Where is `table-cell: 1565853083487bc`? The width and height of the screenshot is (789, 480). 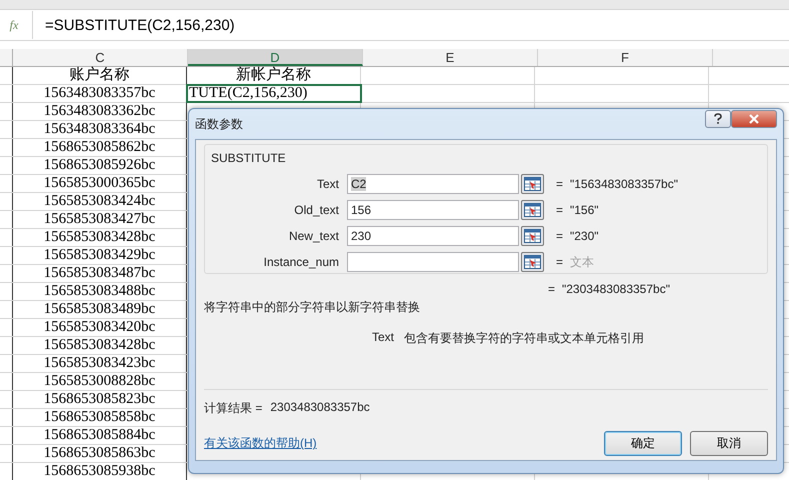 table-cell: 1565853083487bc is located at coordinates (100, 273).